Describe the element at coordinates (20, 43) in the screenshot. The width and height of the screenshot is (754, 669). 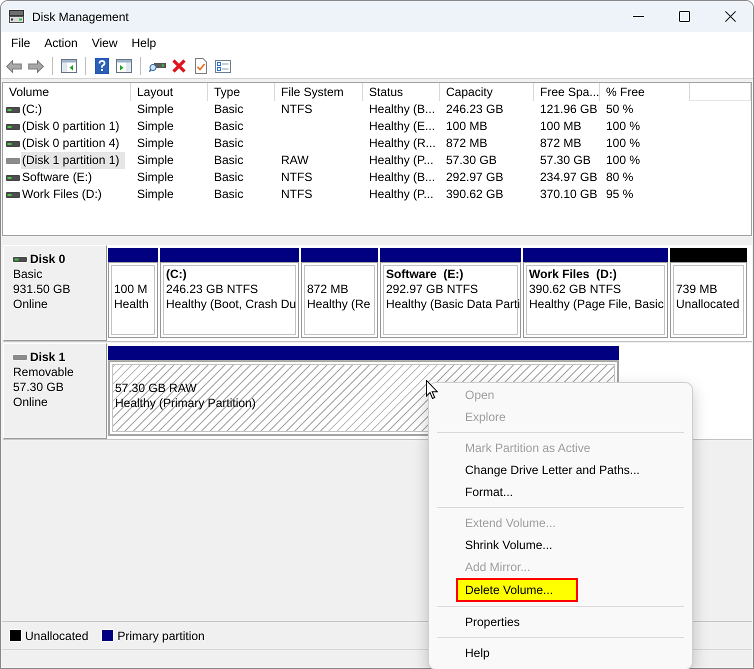
I see `menu-item: File` at that location.